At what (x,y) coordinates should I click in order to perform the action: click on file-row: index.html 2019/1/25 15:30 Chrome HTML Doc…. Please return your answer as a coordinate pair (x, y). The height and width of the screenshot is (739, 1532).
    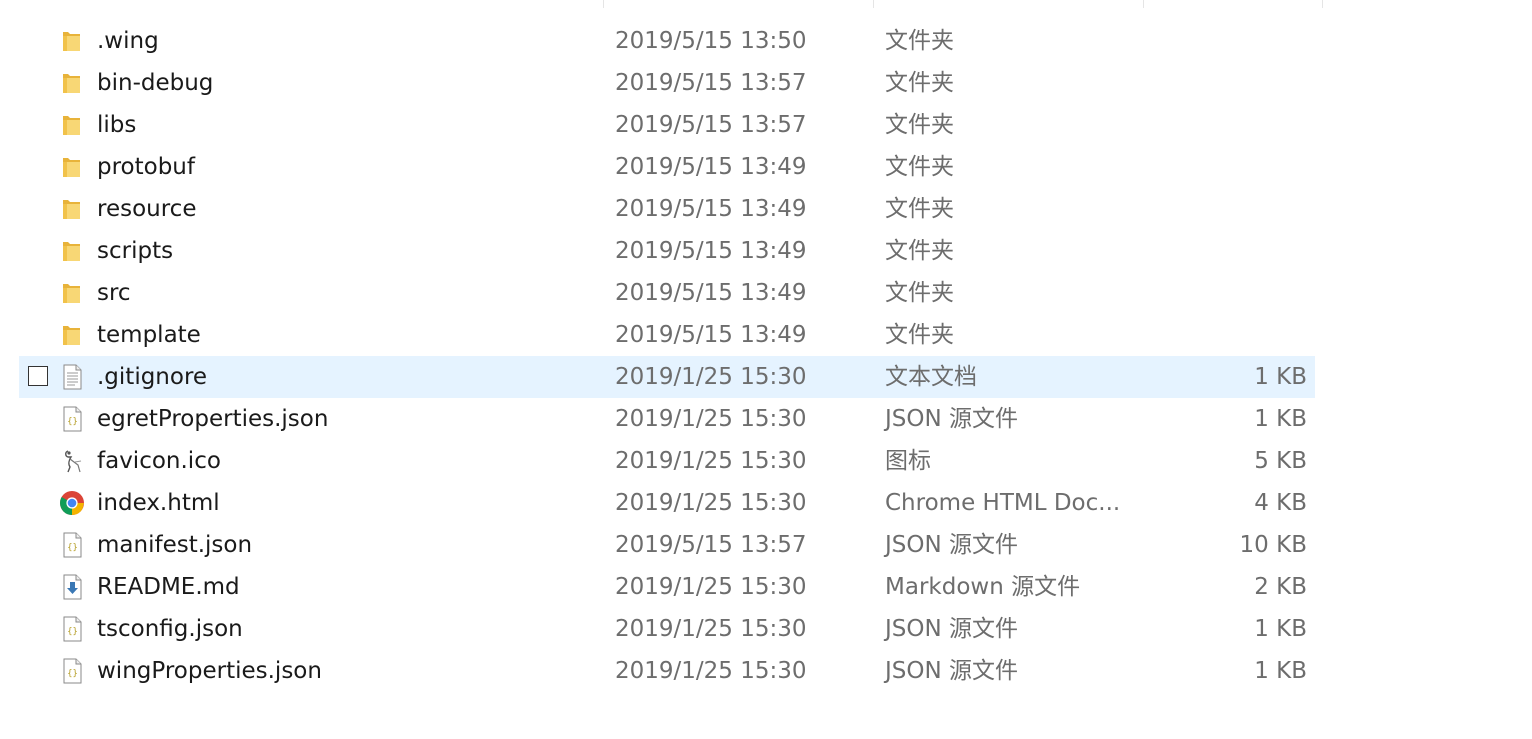
    Looking at the image, I should click on (667, 503).